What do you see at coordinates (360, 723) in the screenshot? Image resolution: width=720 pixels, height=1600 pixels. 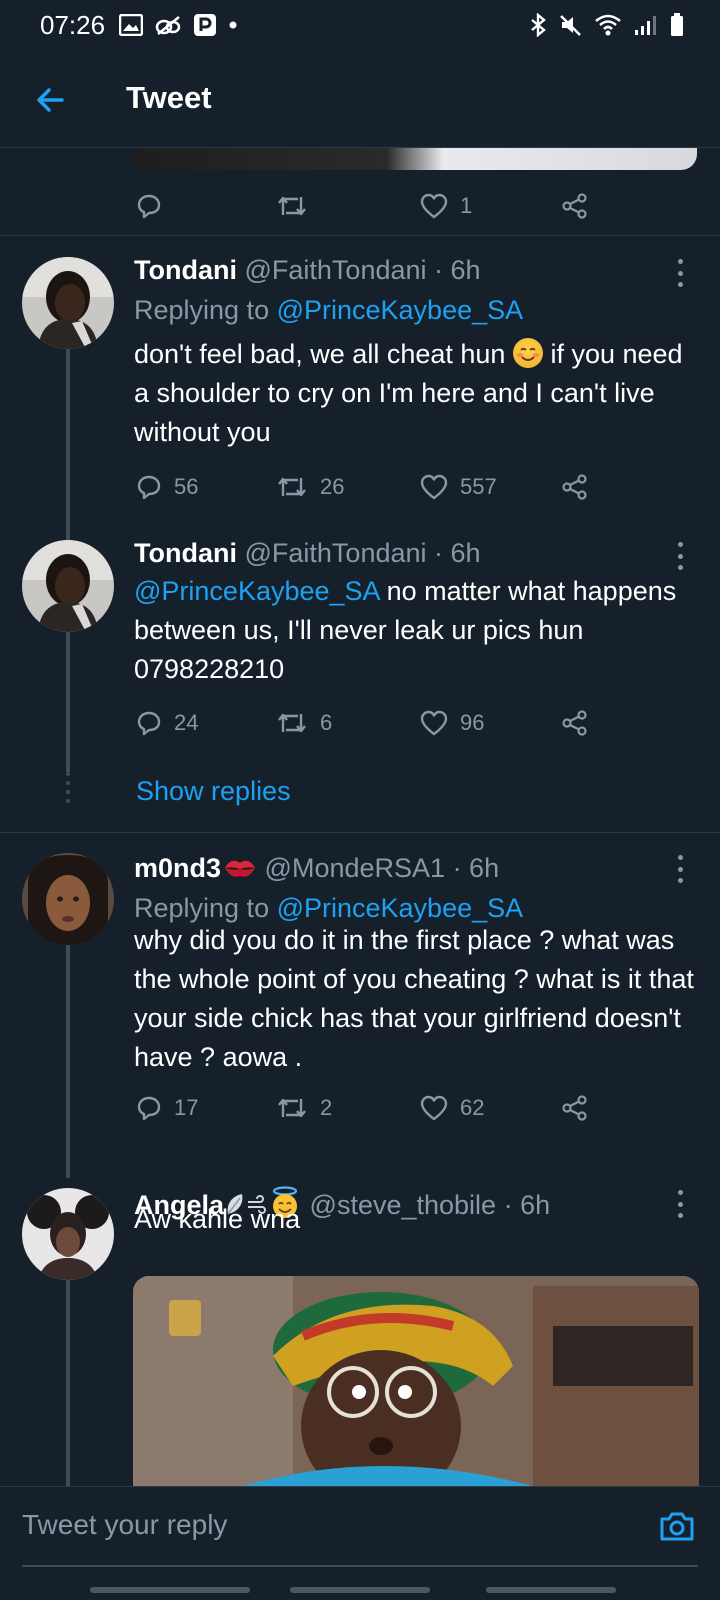 I see `tweet-actions: 24 6 96` at bounding box center [360, 723].